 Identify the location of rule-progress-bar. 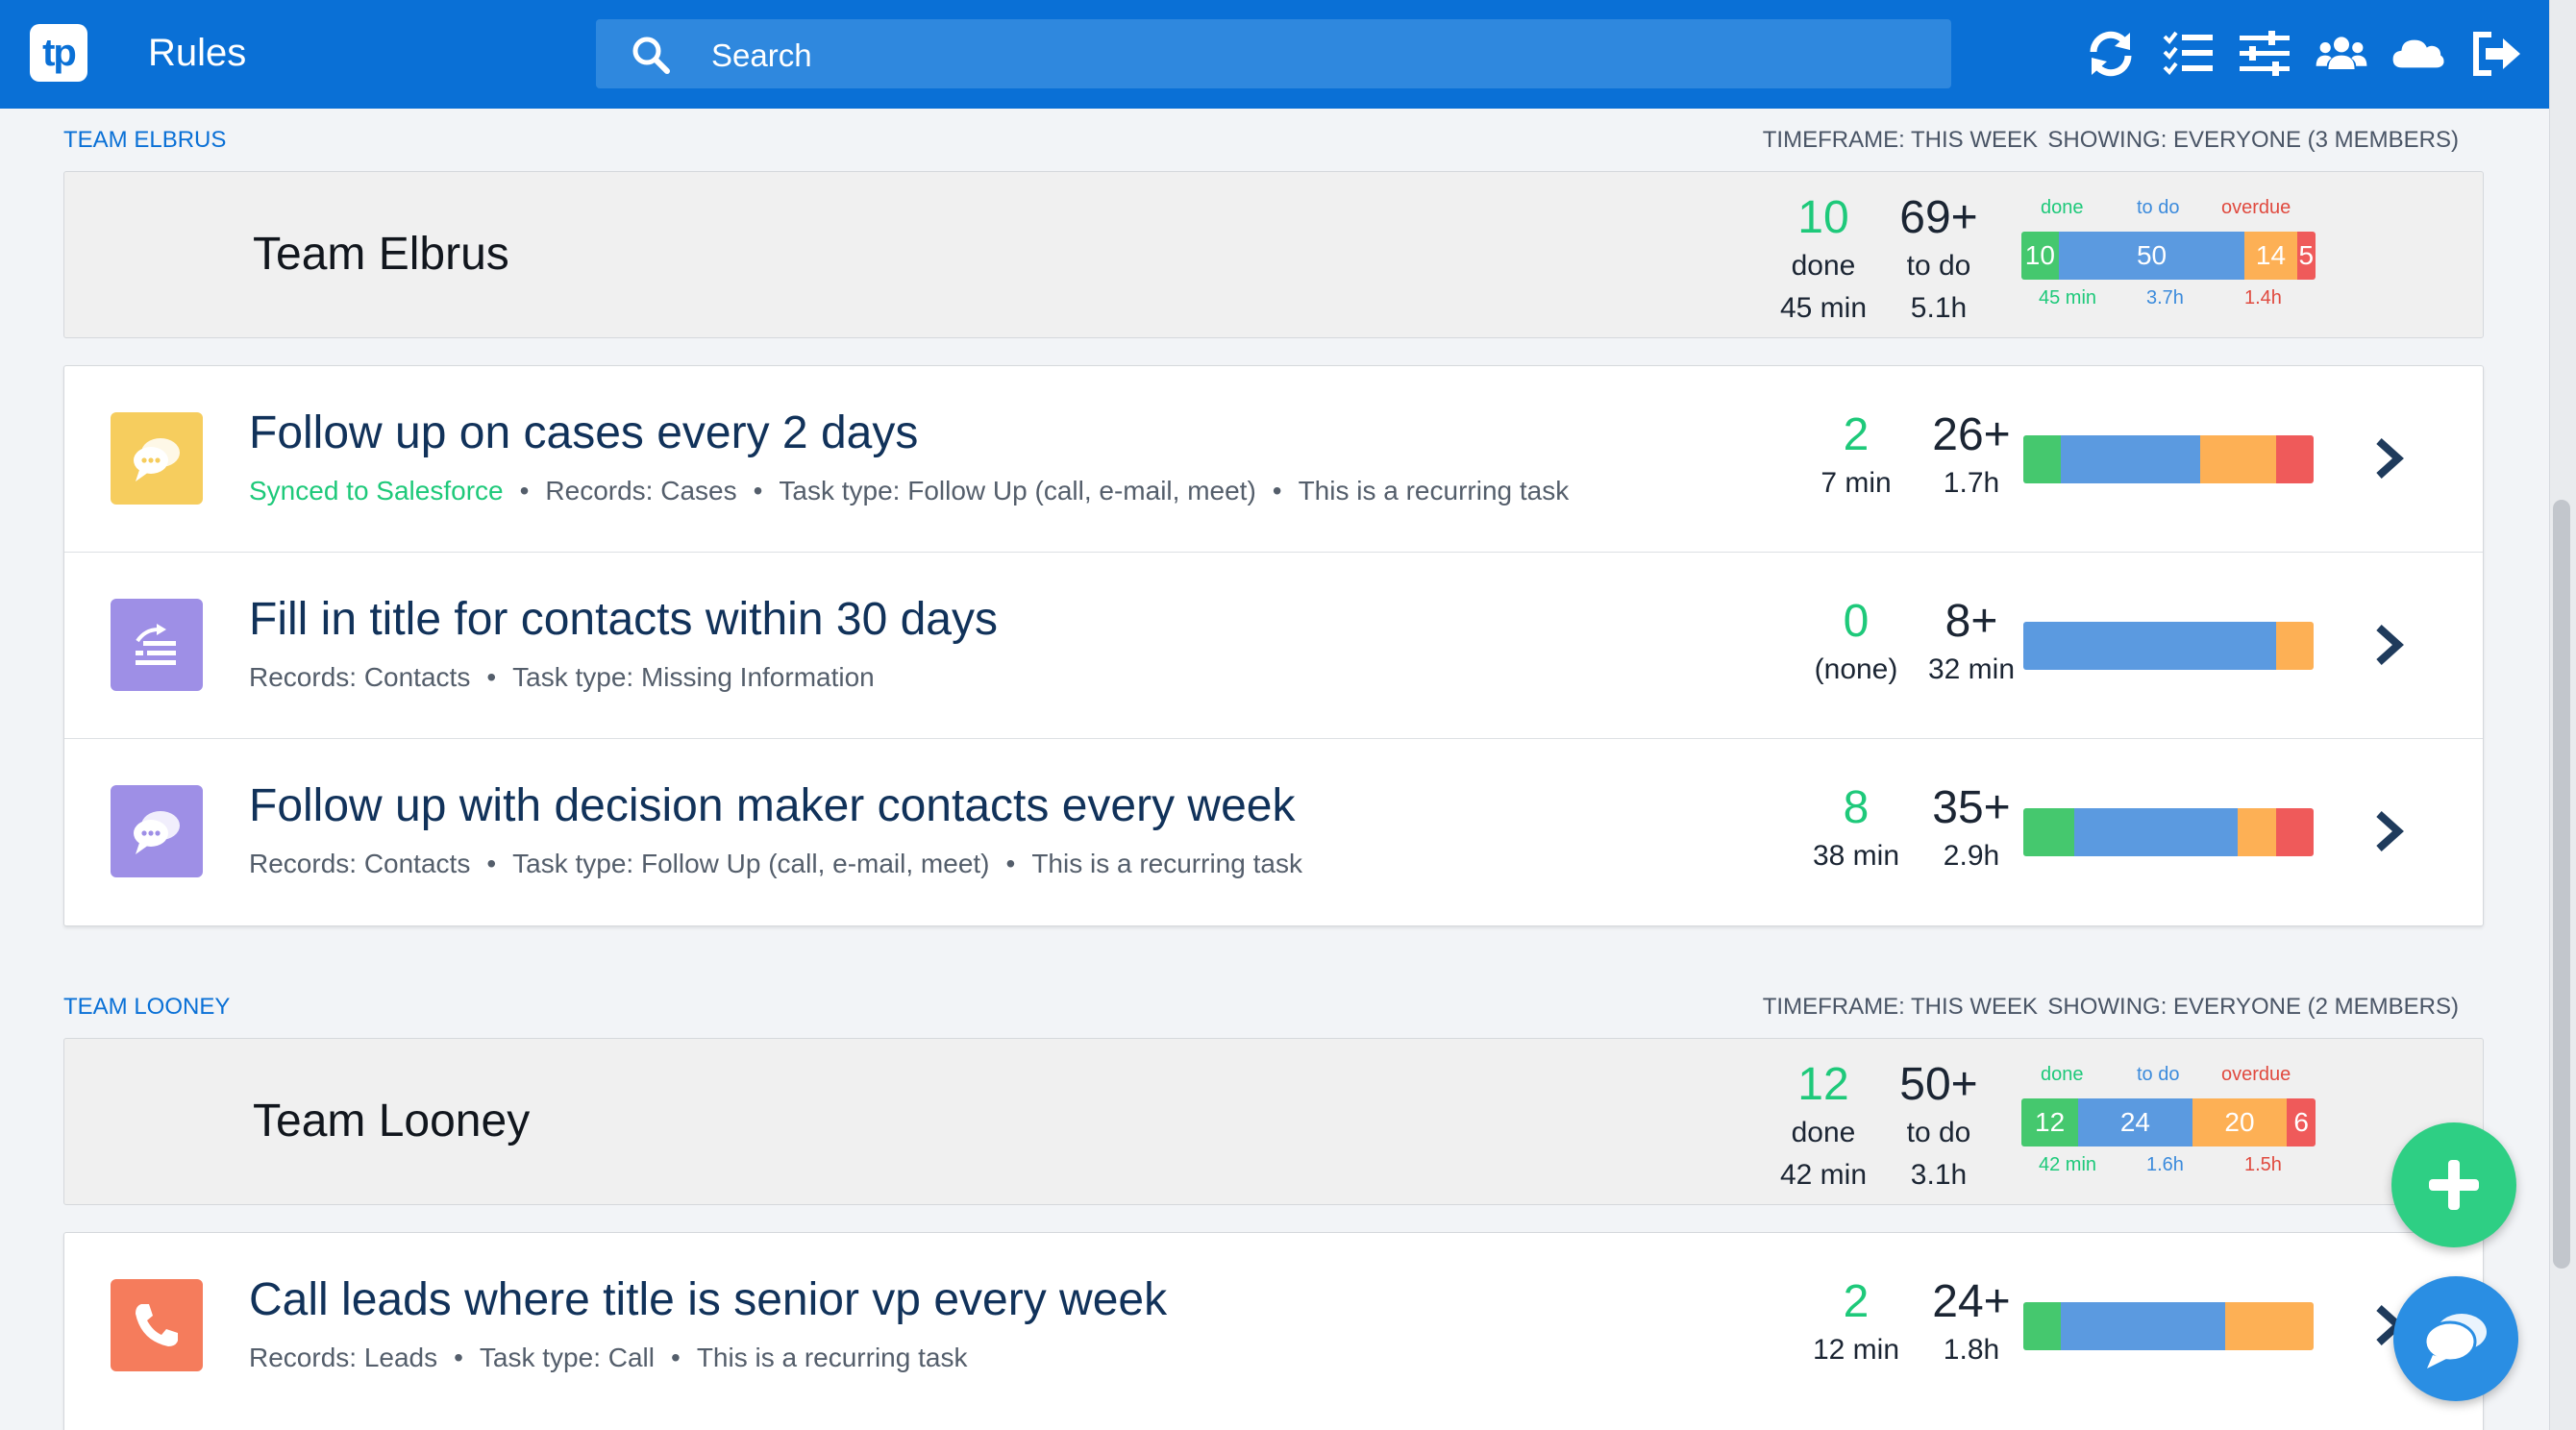
(2168, 459).